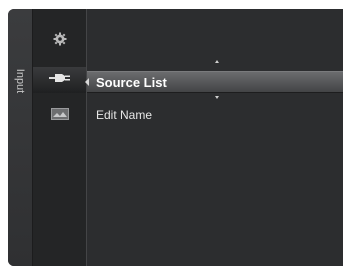 The height and width of the screenshot is (274, 343). Describe the element at coordinates (87, 82) in the screenshot. I see `selection-pointer-icon` at that location.